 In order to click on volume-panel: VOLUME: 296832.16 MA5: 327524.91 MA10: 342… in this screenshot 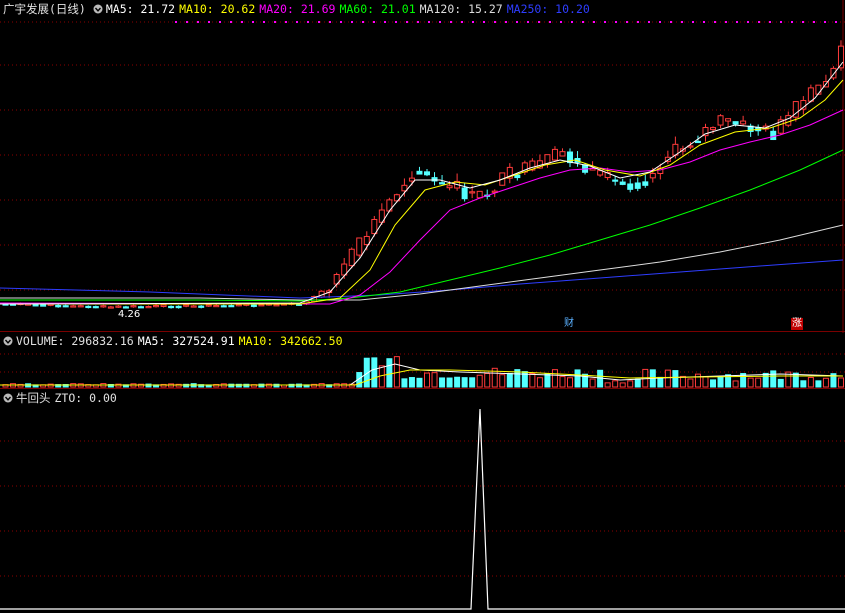, I will do `click(422, 360)`.